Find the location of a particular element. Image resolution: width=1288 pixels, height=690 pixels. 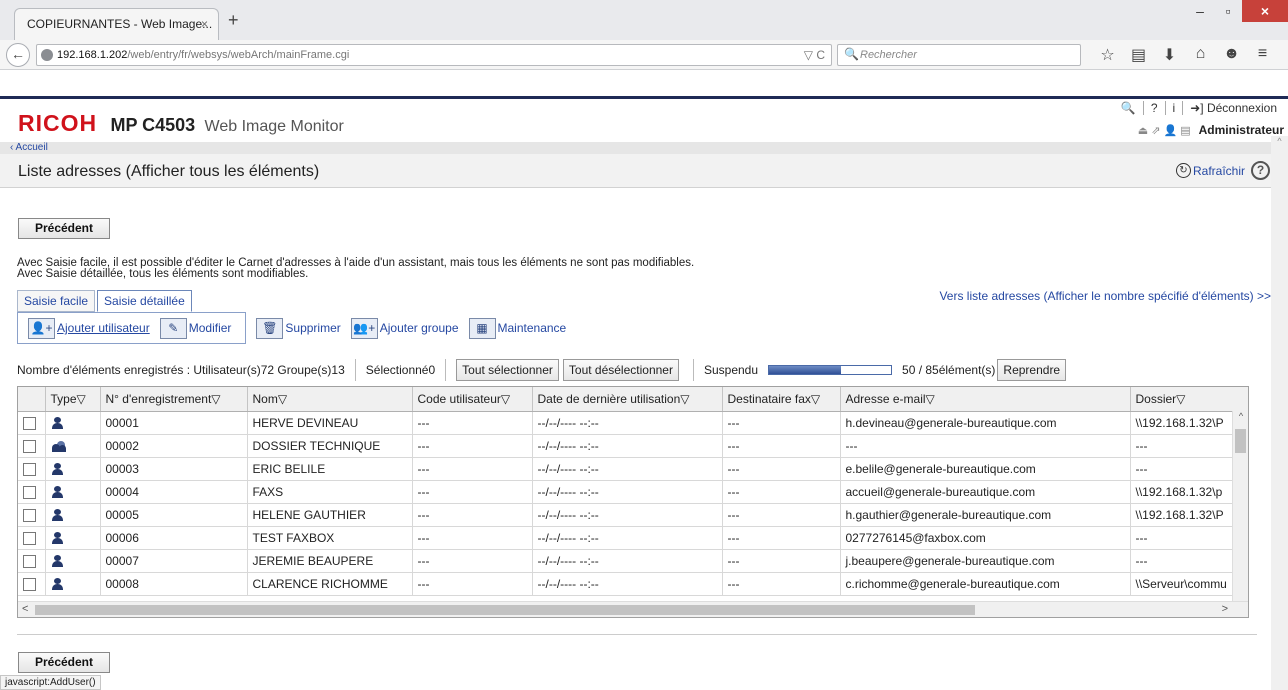

help-circle-icon: ? is located at coordinates (1260, 170).